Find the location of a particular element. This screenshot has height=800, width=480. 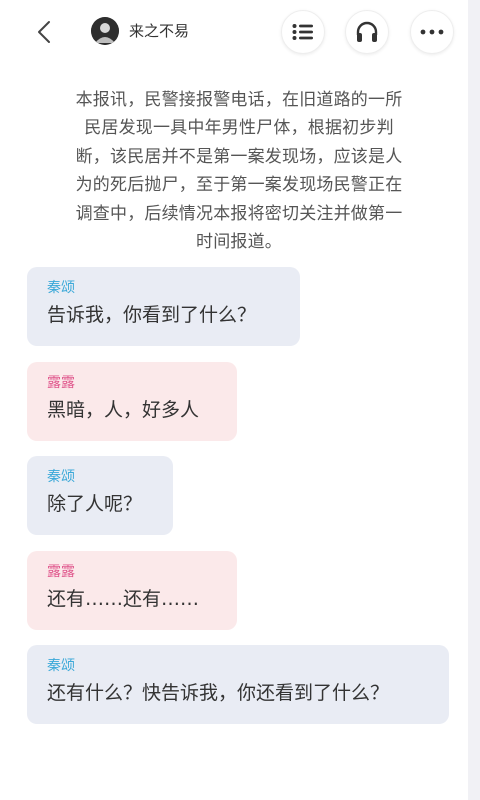

message-text: 除了人呢？ is located at coordinates (95, 504).